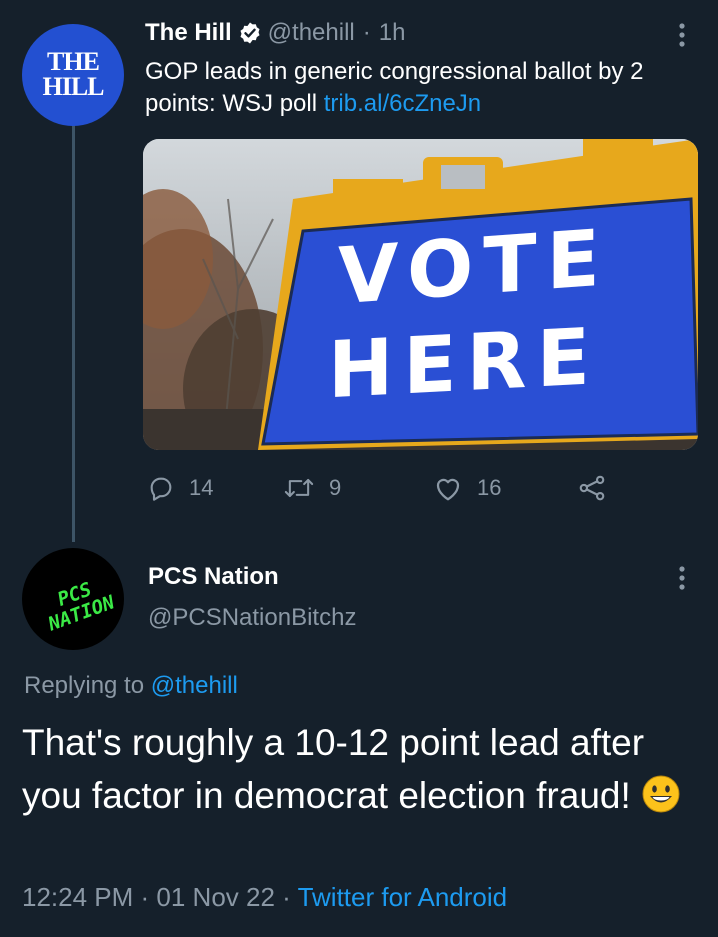 Image resolution: width=718 pixels, height=937 pixels. I want to click on reply-icon, so click(161, 489).